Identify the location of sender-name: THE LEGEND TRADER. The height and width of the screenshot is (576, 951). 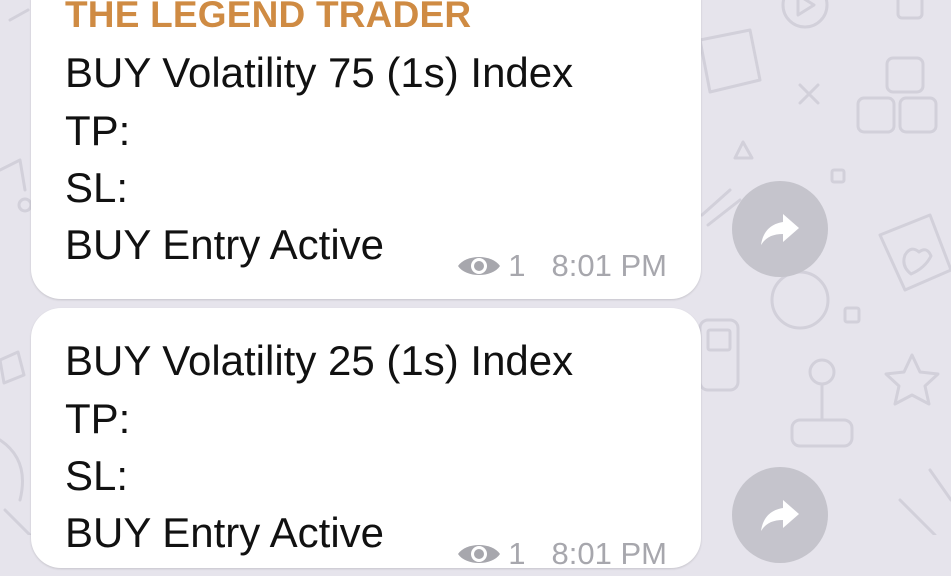
(268, 18).